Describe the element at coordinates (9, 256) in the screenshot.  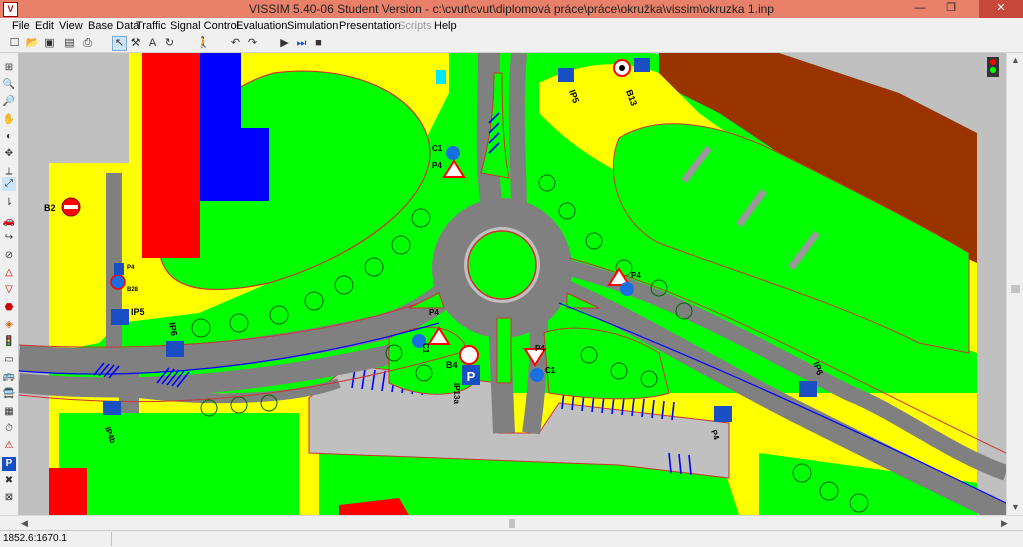
I see `speed-limit-sign-icon: ⊘` at that location.